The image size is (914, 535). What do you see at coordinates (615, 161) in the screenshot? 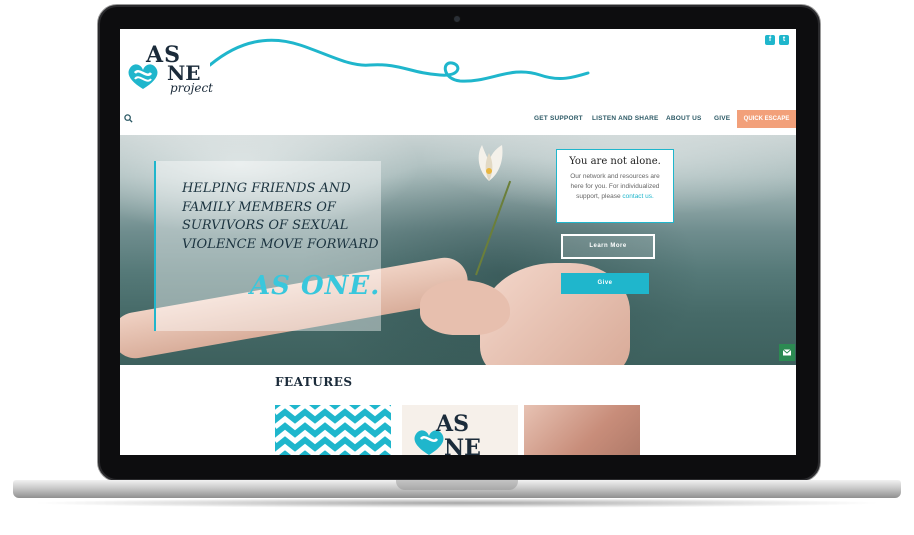
I see `support-card-title: You are not alone.` at bounding box center [615, 161].